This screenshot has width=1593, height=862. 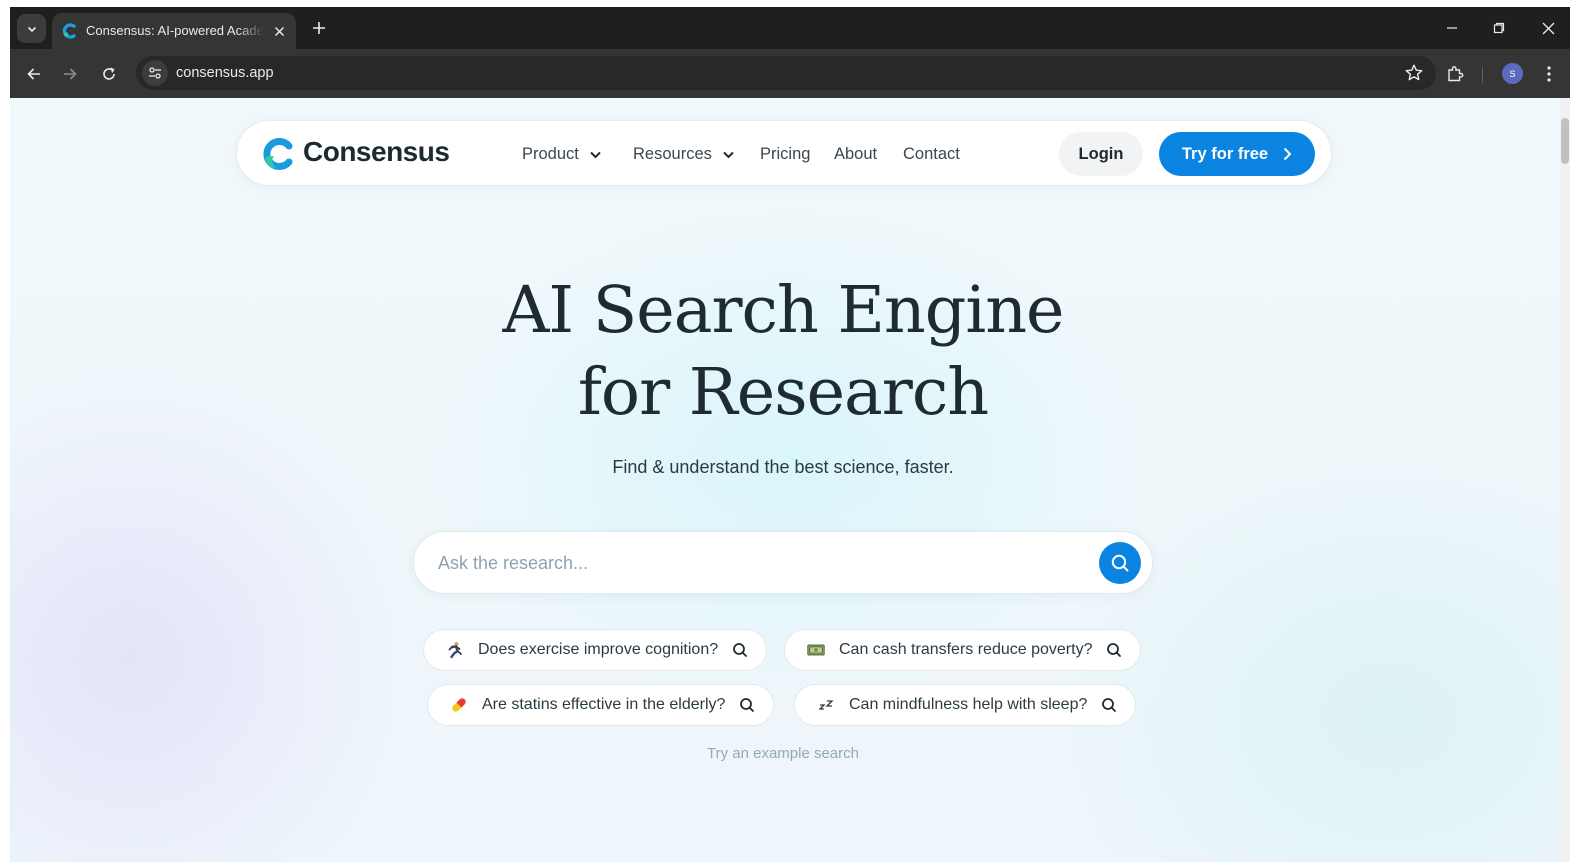 I want to click on example-chip-label: Does exercise improve cognition?, so click(x=598, y=649).